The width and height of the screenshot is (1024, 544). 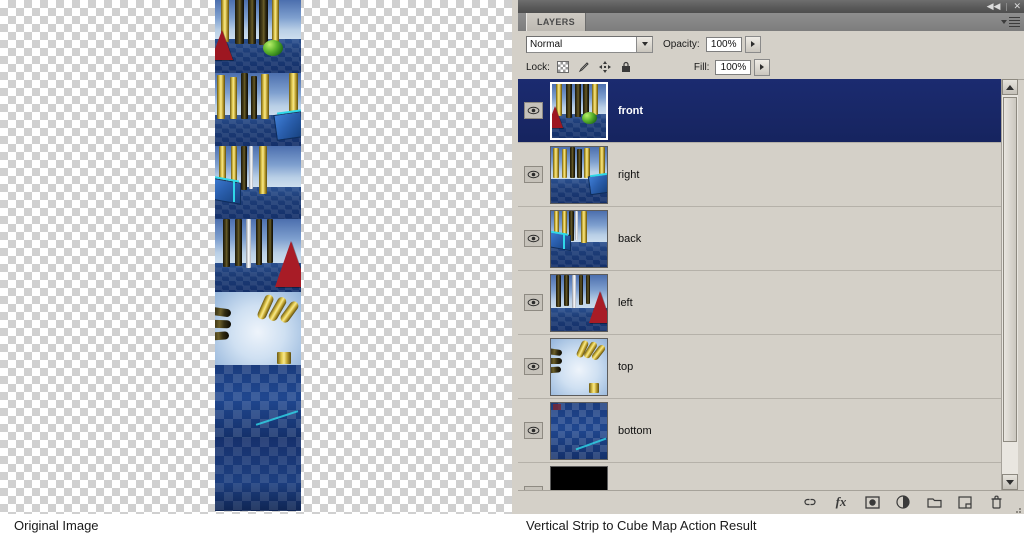 I want to click on opacity-label: Opacity:, so click(x=681, y=44).